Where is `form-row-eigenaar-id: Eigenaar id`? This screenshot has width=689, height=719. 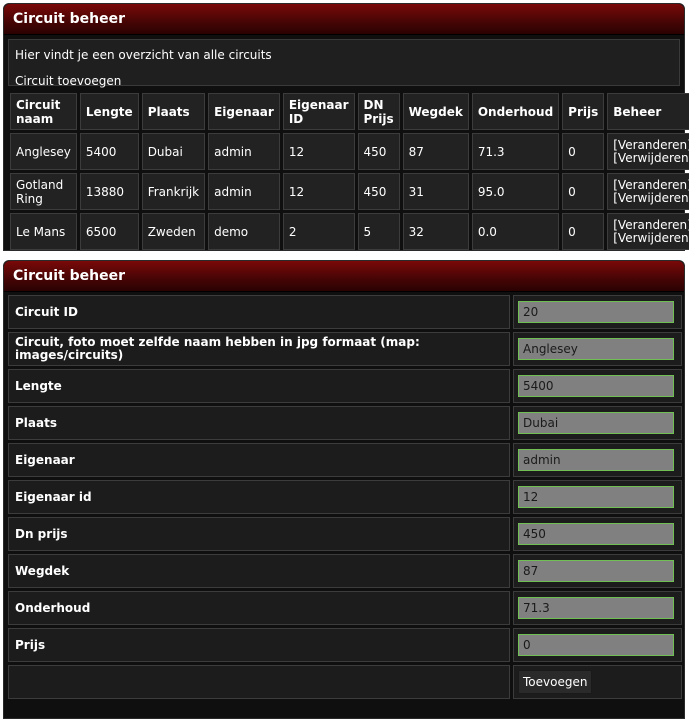
form-row-eigenaar-id: Eigenaar id is located at coordinates (345, 497).